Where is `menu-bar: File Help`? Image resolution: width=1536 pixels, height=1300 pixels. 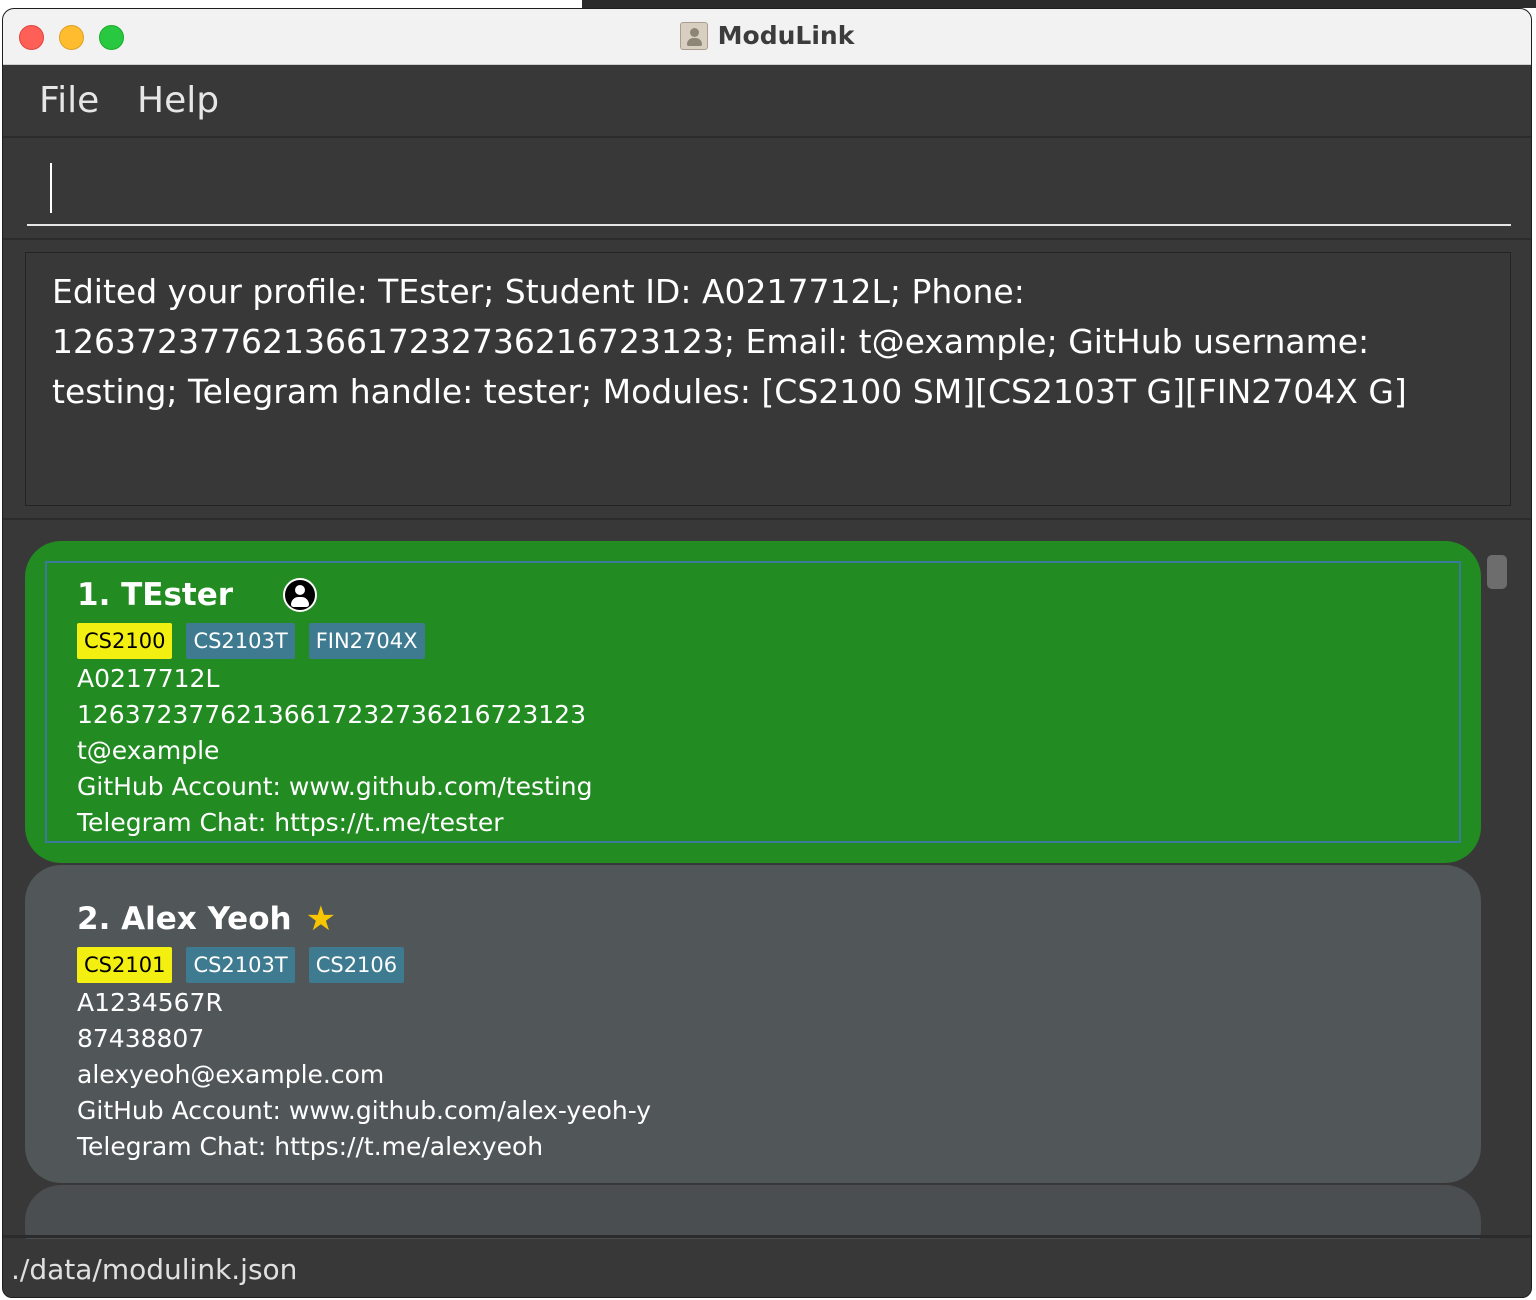 menu-bar: File Help is located at coordinates (767, 102).